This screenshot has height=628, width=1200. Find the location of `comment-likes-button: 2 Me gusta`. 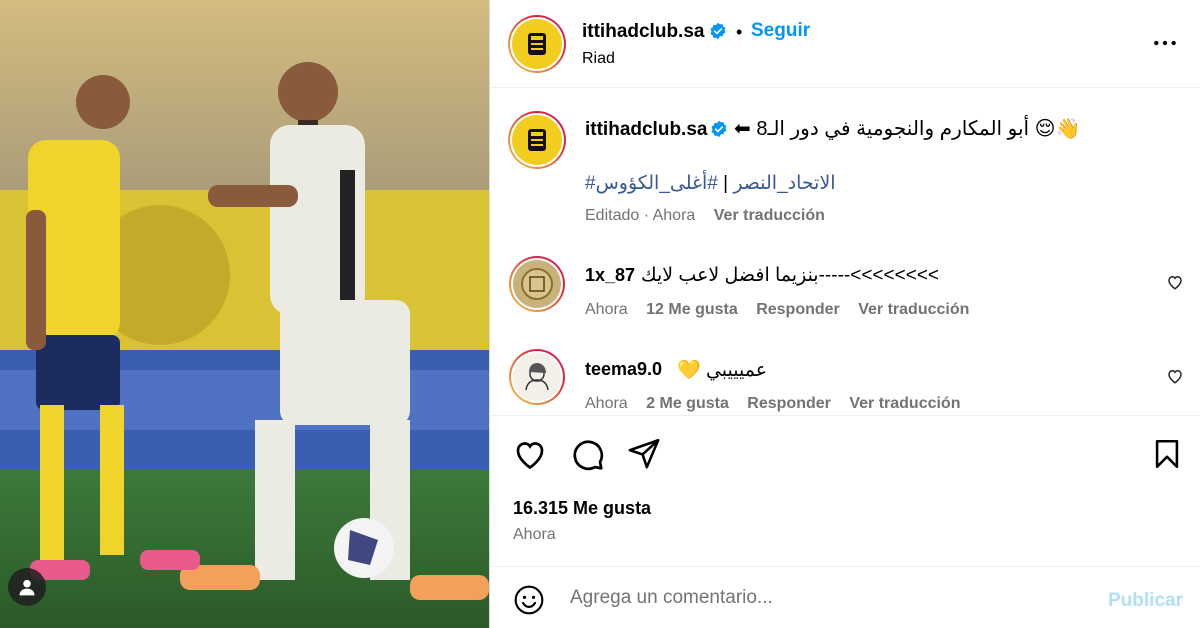

comment-likes-button: 2 Me gusta is located at coordinates (687, 403).